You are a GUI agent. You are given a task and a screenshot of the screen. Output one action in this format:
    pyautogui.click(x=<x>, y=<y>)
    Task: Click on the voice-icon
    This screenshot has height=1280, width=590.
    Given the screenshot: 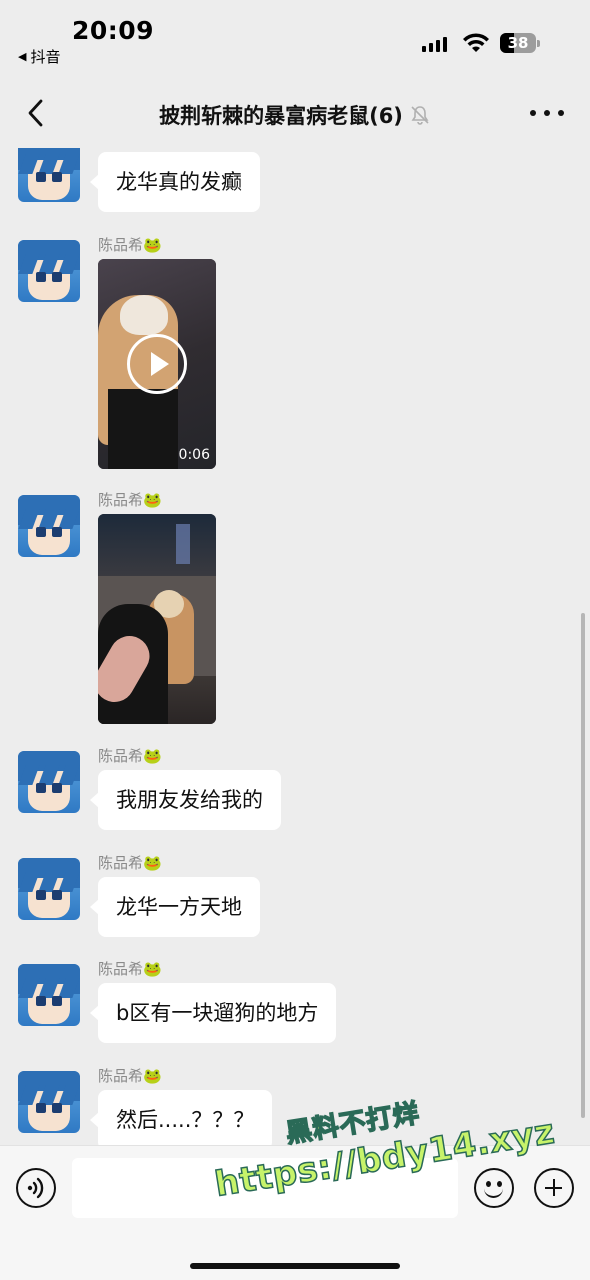 What is the action you would take?
    pyautogui.click(x=35, y=1188)
    